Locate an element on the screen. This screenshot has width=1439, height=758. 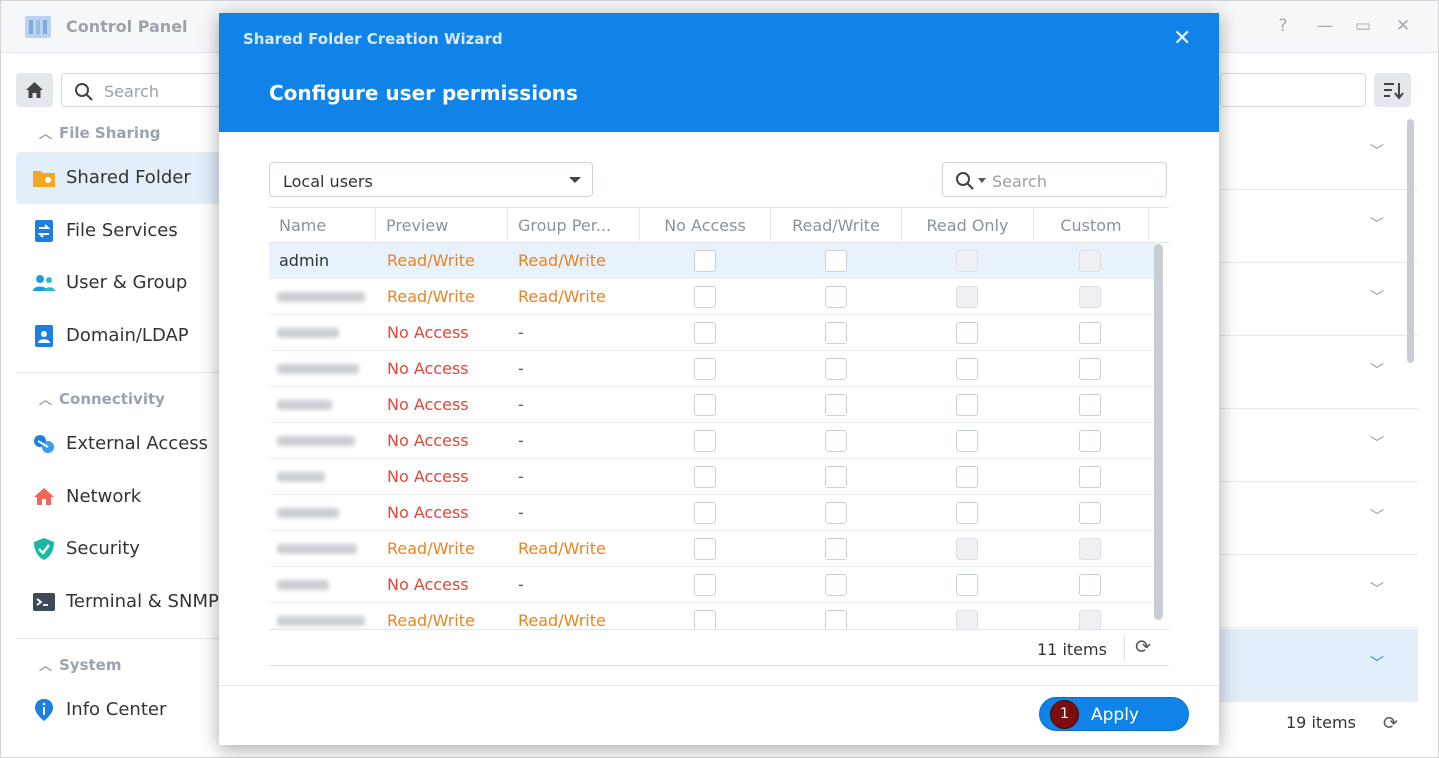
permission-search-input: Search is located at coordinates (1054, 179).